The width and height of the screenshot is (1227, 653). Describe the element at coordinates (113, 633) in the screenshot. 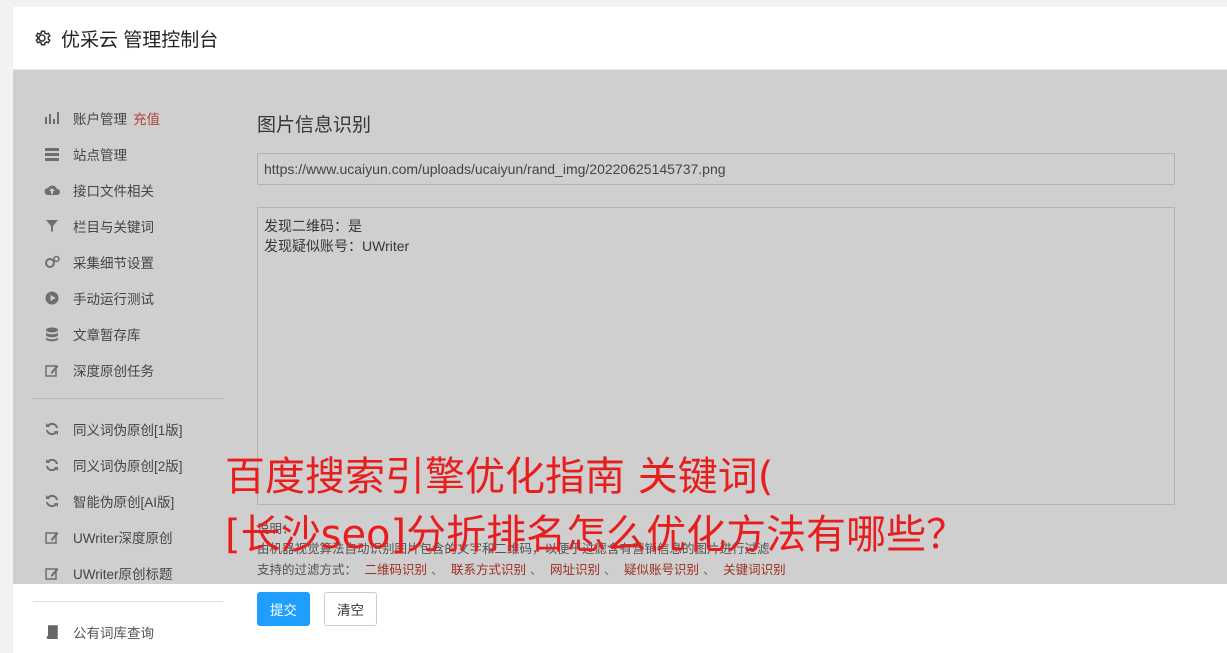

I see `sidebar-item-label: 公有词库查询` at that location.